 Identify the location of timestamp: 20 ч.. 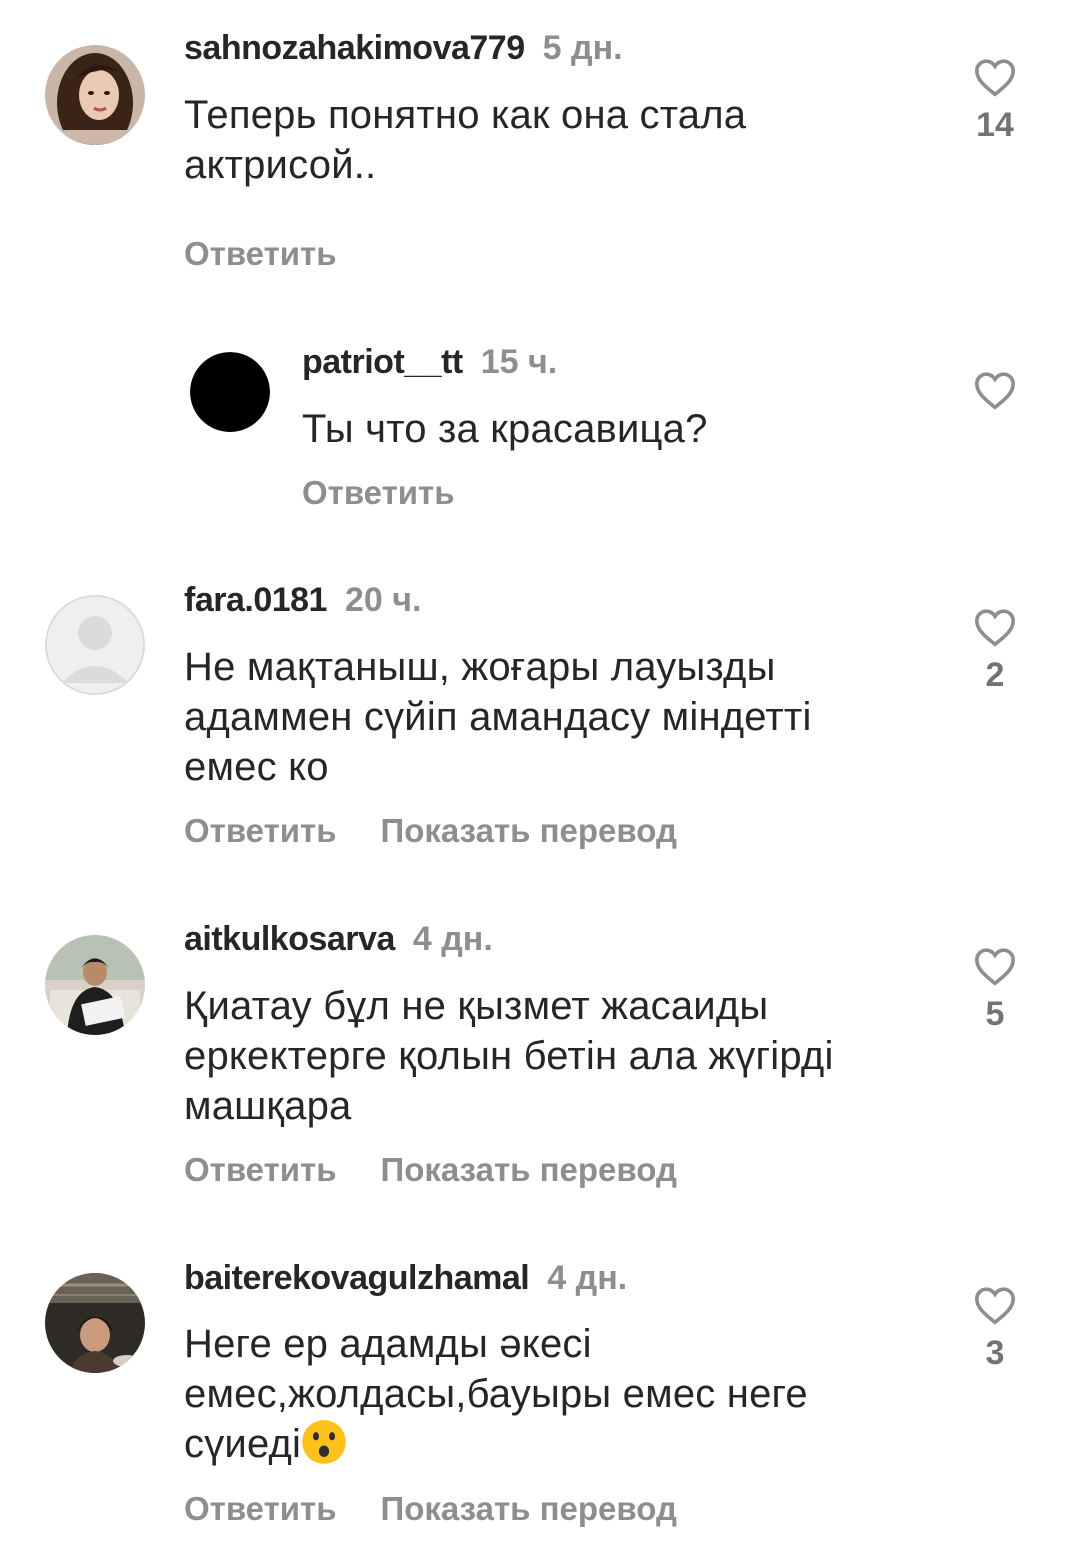
(383, 600).